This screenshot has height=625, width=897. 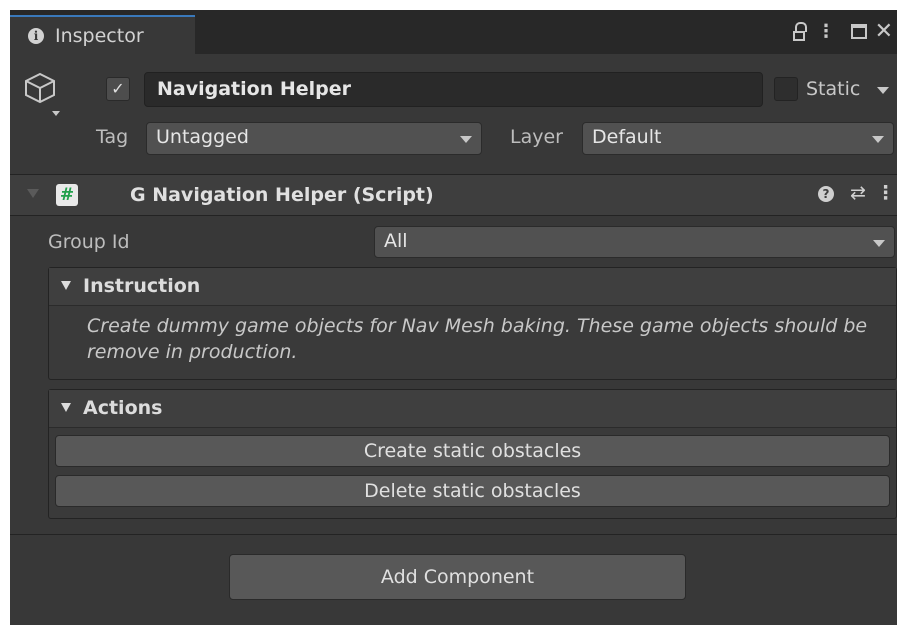 I want to click on delete-static-obstacles-button: Delete static obstacles, so click(x=472, y=491).